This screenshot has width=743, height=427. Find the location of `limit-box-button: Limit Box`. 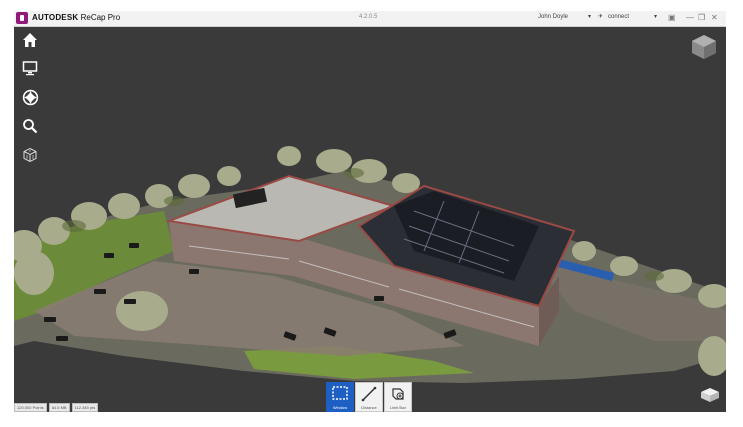

limit-box-button: Limit Box is located at coordinates (398, 397).